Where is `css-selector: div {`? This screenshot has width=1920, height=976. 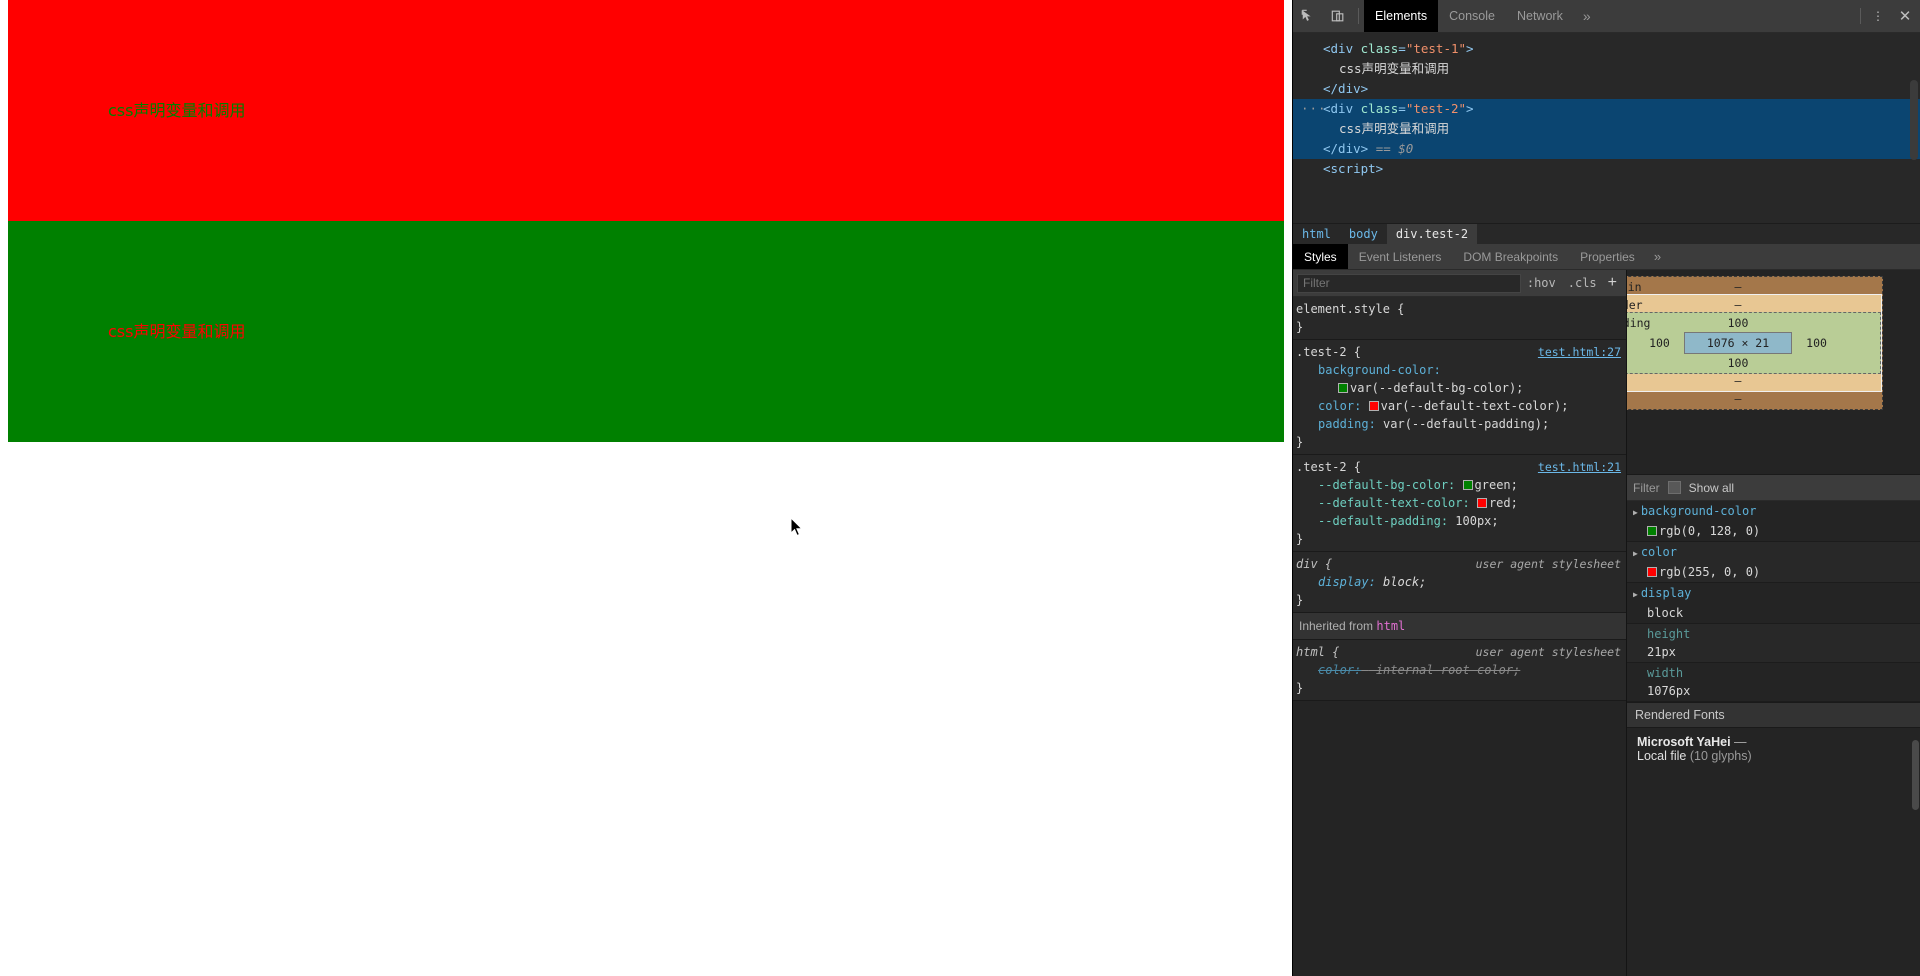 css-selector: div { is located at coordinates (1314, 564).